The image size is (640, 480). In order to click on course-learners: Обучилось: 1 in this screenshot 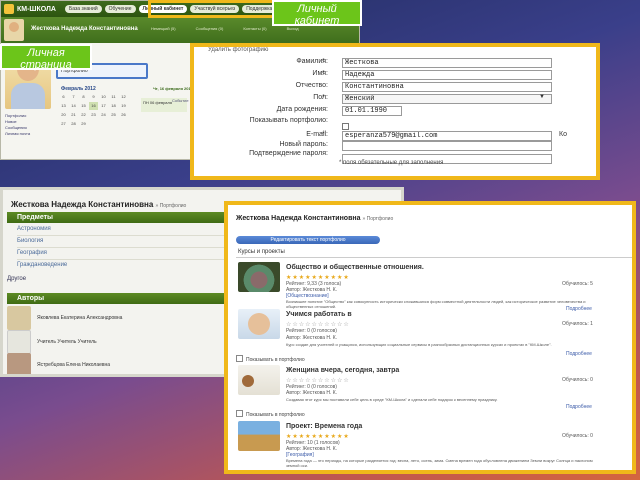, I will do `click(577, 324)`.